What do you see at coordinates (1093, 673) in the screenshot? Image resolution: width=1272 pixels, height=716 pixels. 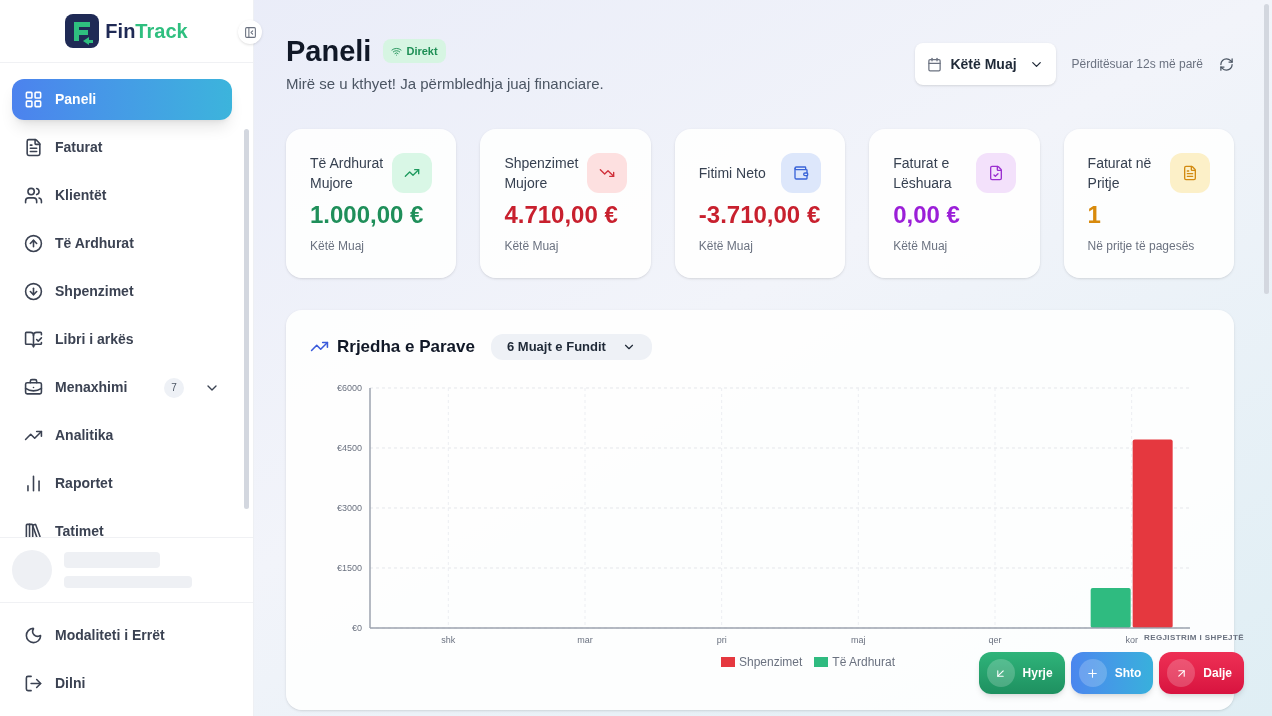 I see `plus-icon` at bounding box center [1093, 673].